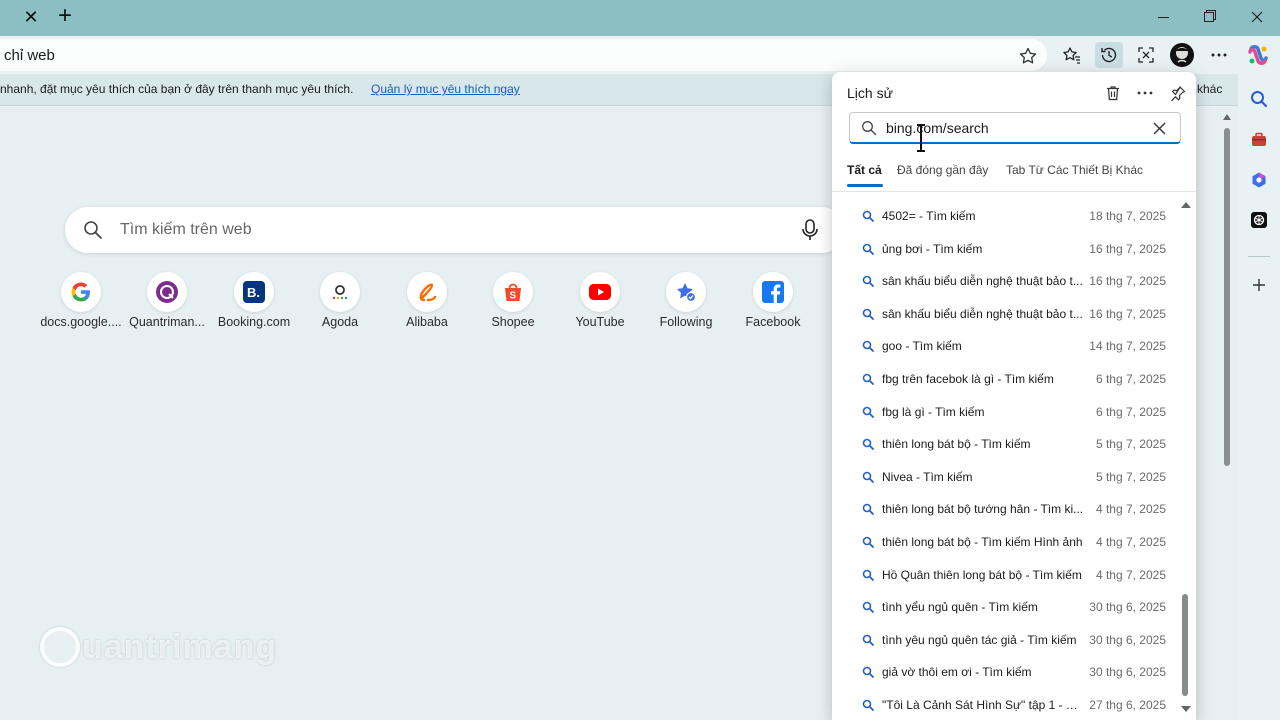 The height and width of the screenshot is (720, 1280). I want to click on history-item-title: giả vờ thôi em ơi - Tìm kiếm, so click(957, 672).